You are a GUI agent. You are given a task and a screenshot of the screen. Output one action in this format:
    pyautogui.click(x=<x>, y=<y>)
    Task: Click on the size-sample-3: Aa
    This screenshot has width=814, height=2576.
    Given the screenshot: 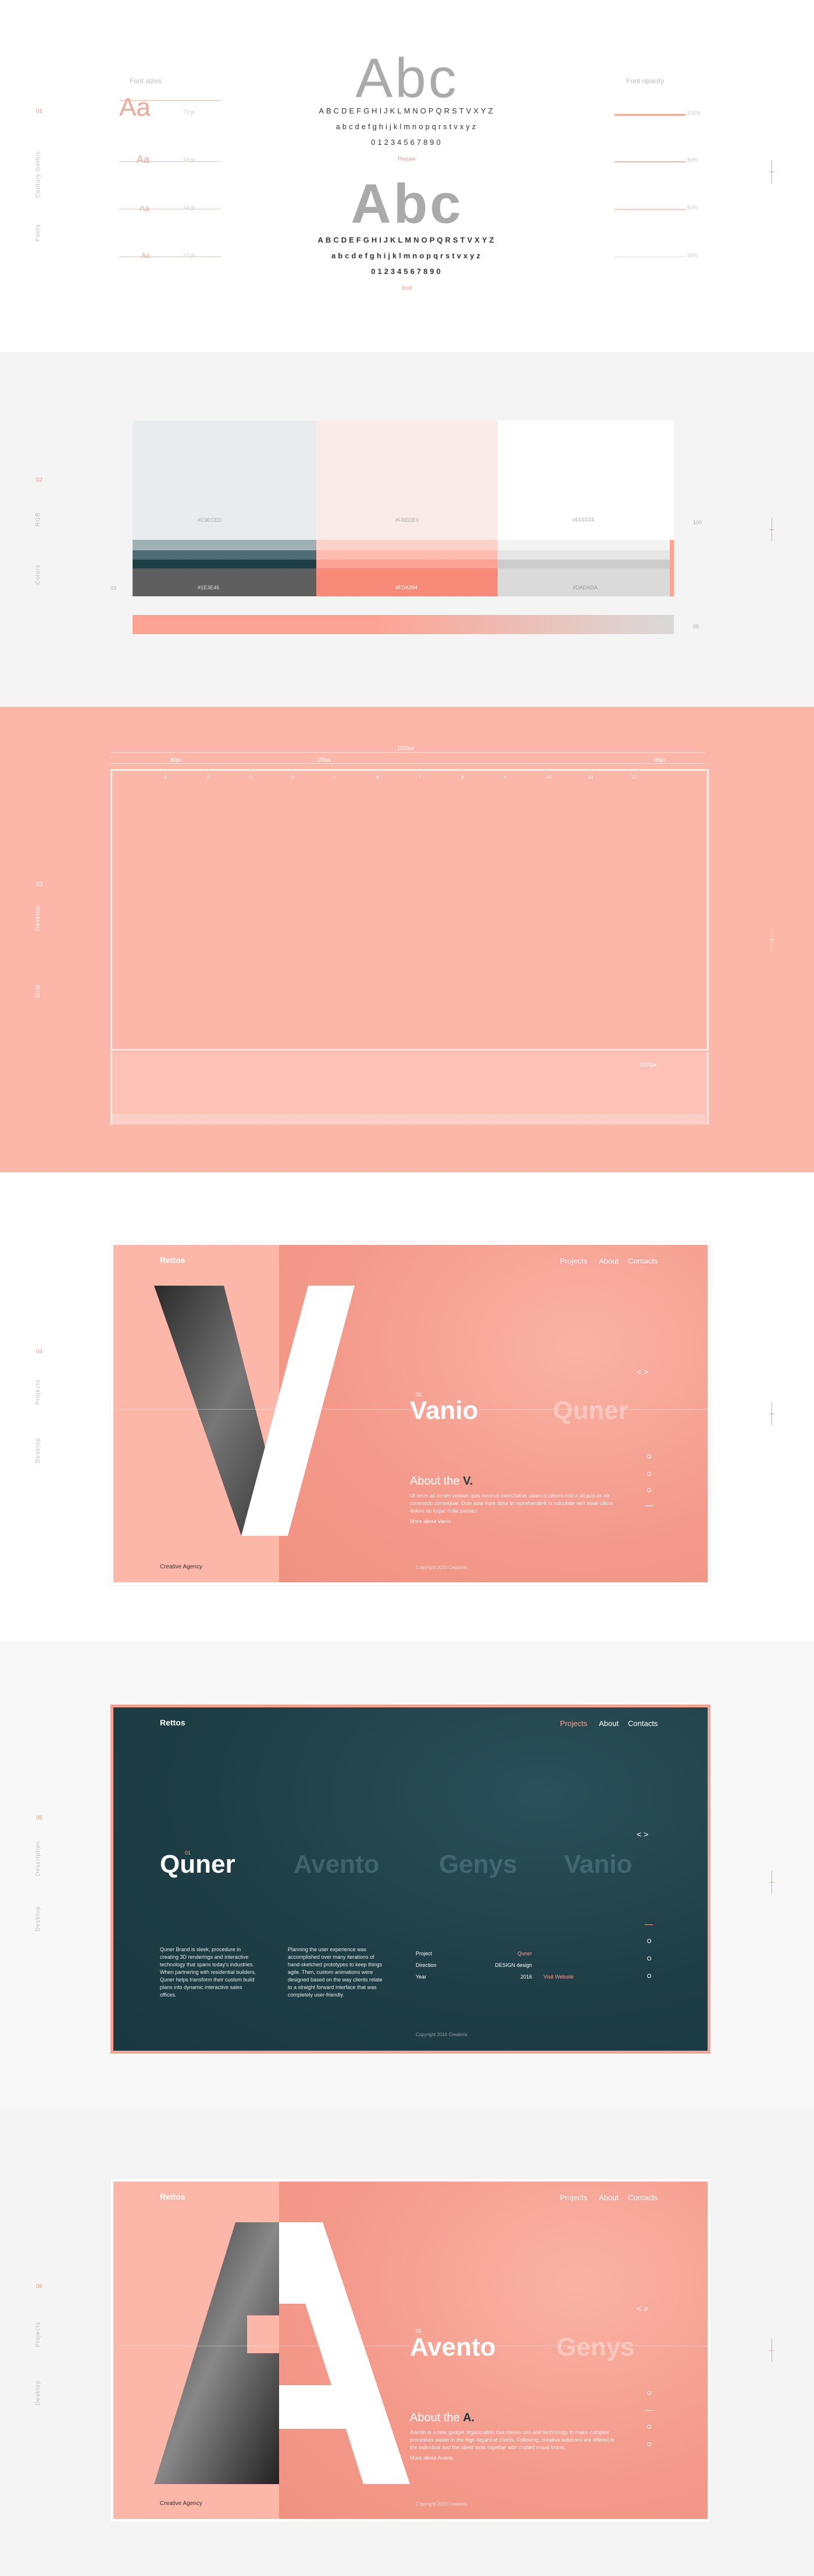 What is the action you would take?
    pyautogui.click(x=145, y=208)
    